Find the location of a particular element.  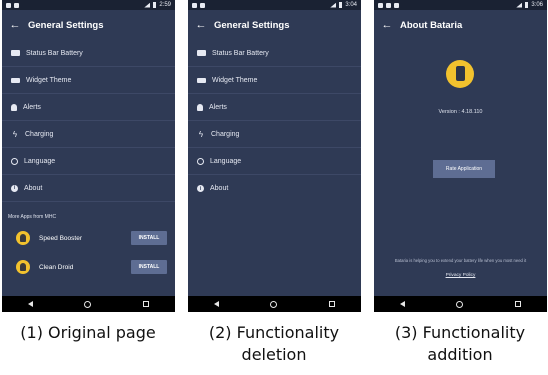

rate-application-button: Rate Application is located at coordinates (464, 169).